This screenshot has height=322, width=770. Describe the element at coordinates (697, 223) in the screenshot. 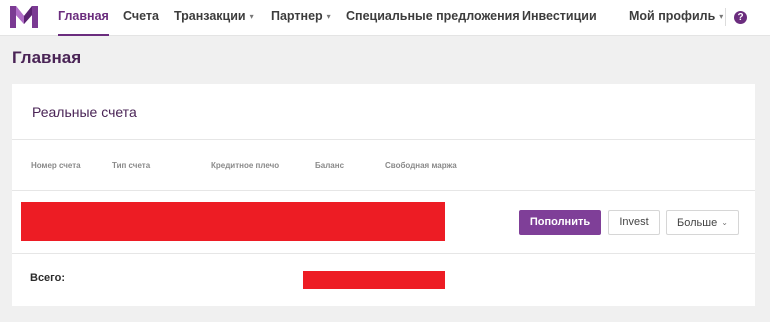

I see `more-button-label: Больше` at that location.